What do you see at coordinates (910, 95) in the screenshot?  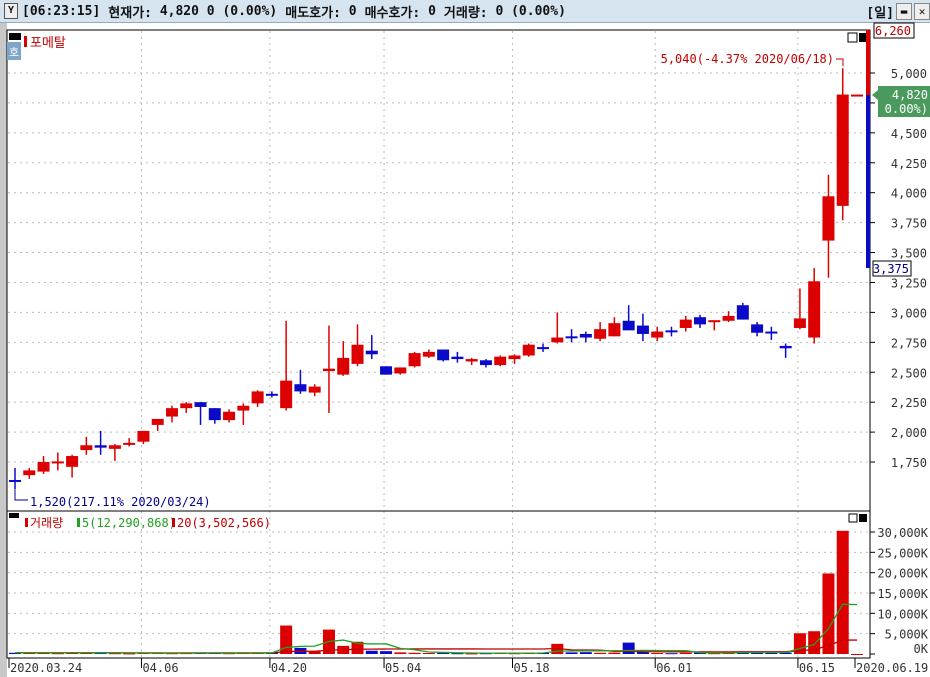 I see `current-price-value: 4,820` at bounding box center [910, 95].